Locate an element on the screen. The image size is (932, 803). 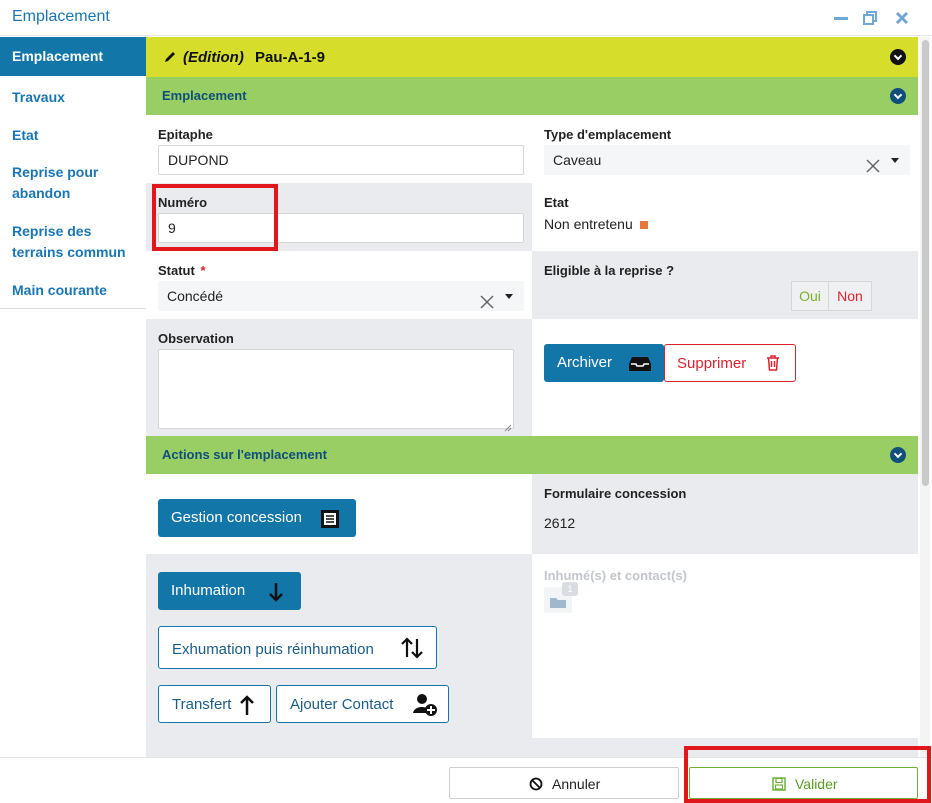
gestion-concession-label: Gestion concession is located at coordinates (236, 517).